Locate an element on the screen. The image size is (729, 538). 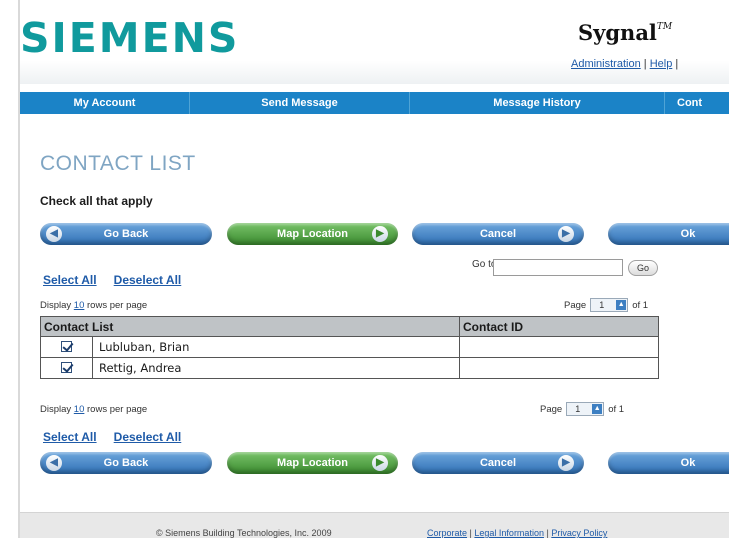
page-instruction: Check all that apply is located at coordinates (96, 201).